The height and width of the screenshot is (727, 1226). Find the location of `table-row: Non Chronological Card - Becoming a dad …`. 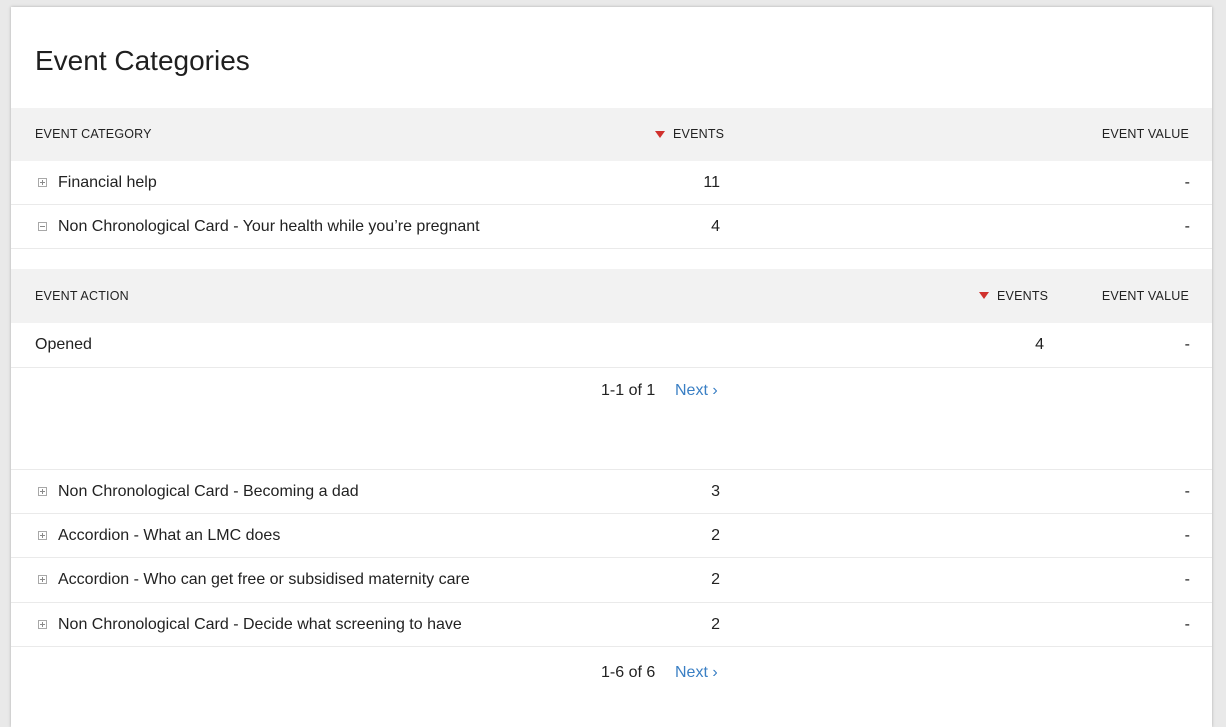

table-row: Non Chronological Card - Becoming a dad … is located at coordinates (611, 492).